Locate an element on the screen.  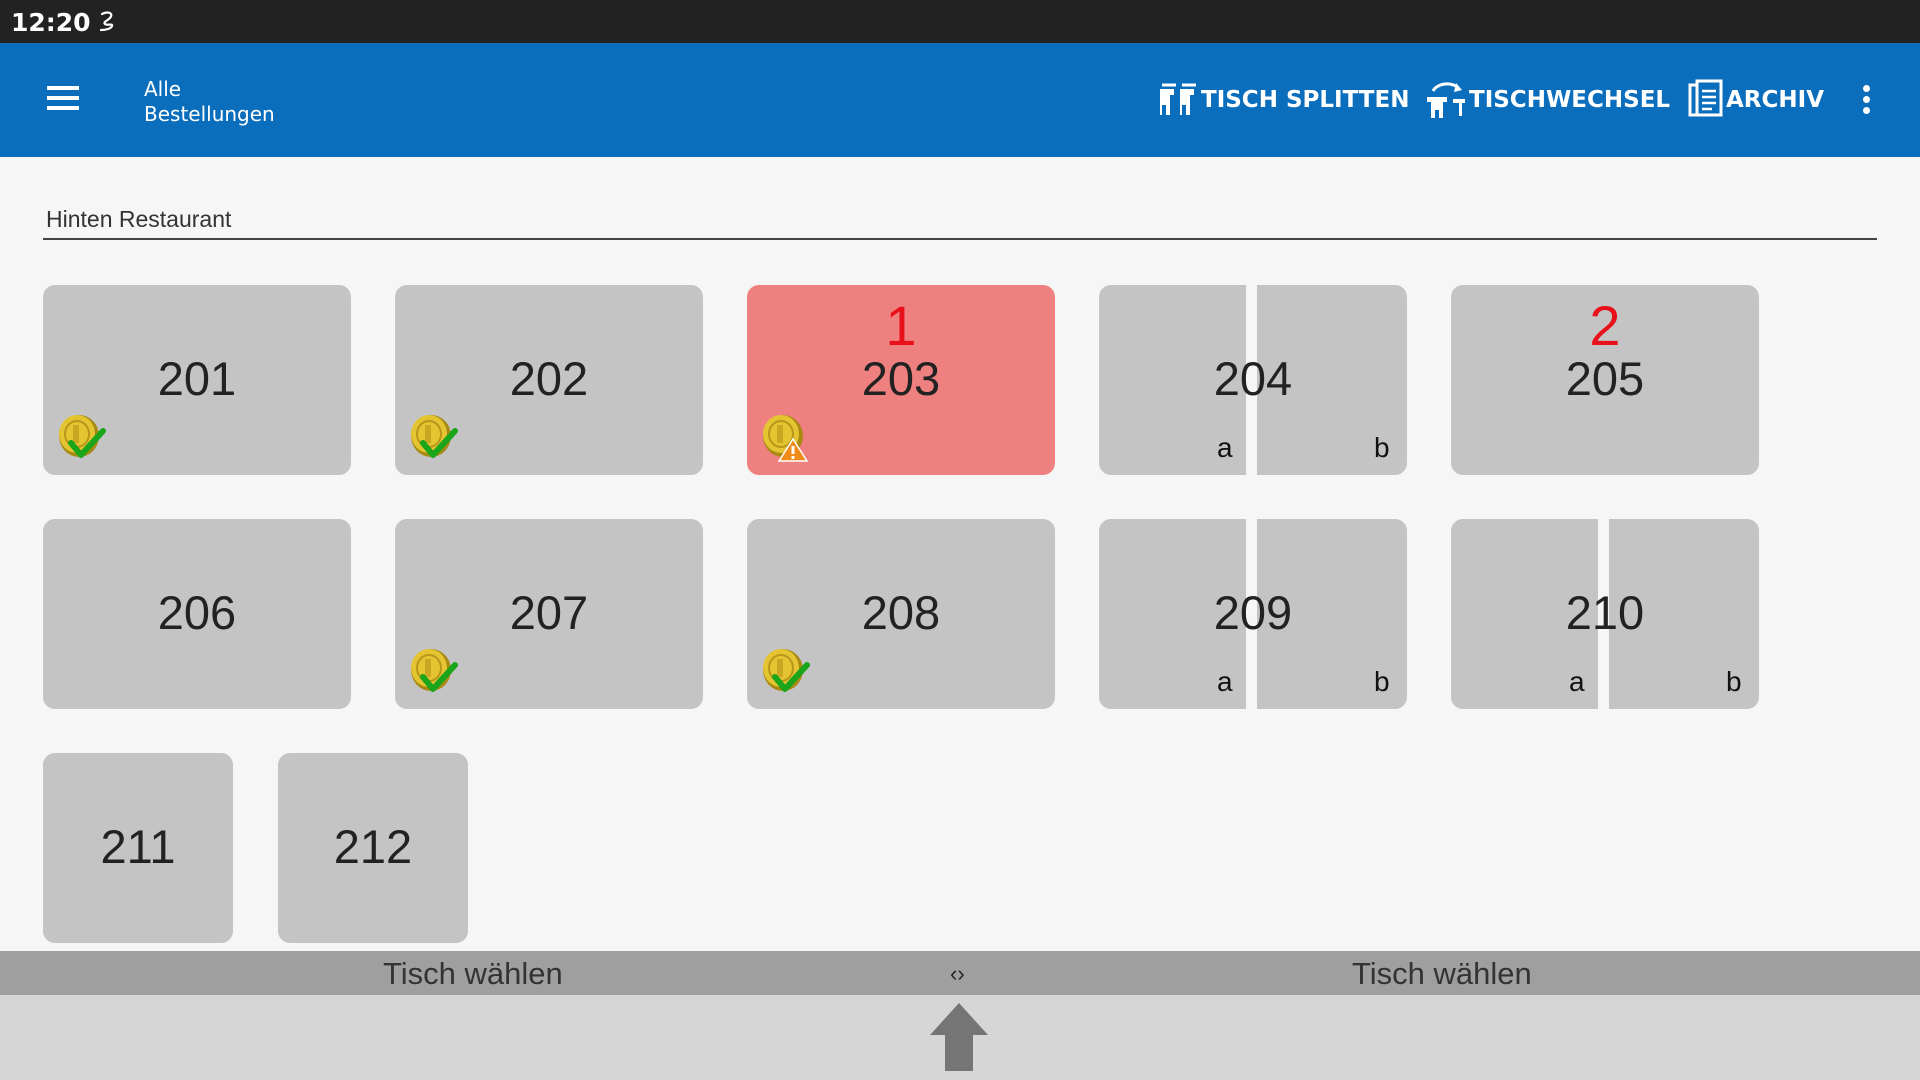
payment-warning-icon is located at coordinates (786, 438).